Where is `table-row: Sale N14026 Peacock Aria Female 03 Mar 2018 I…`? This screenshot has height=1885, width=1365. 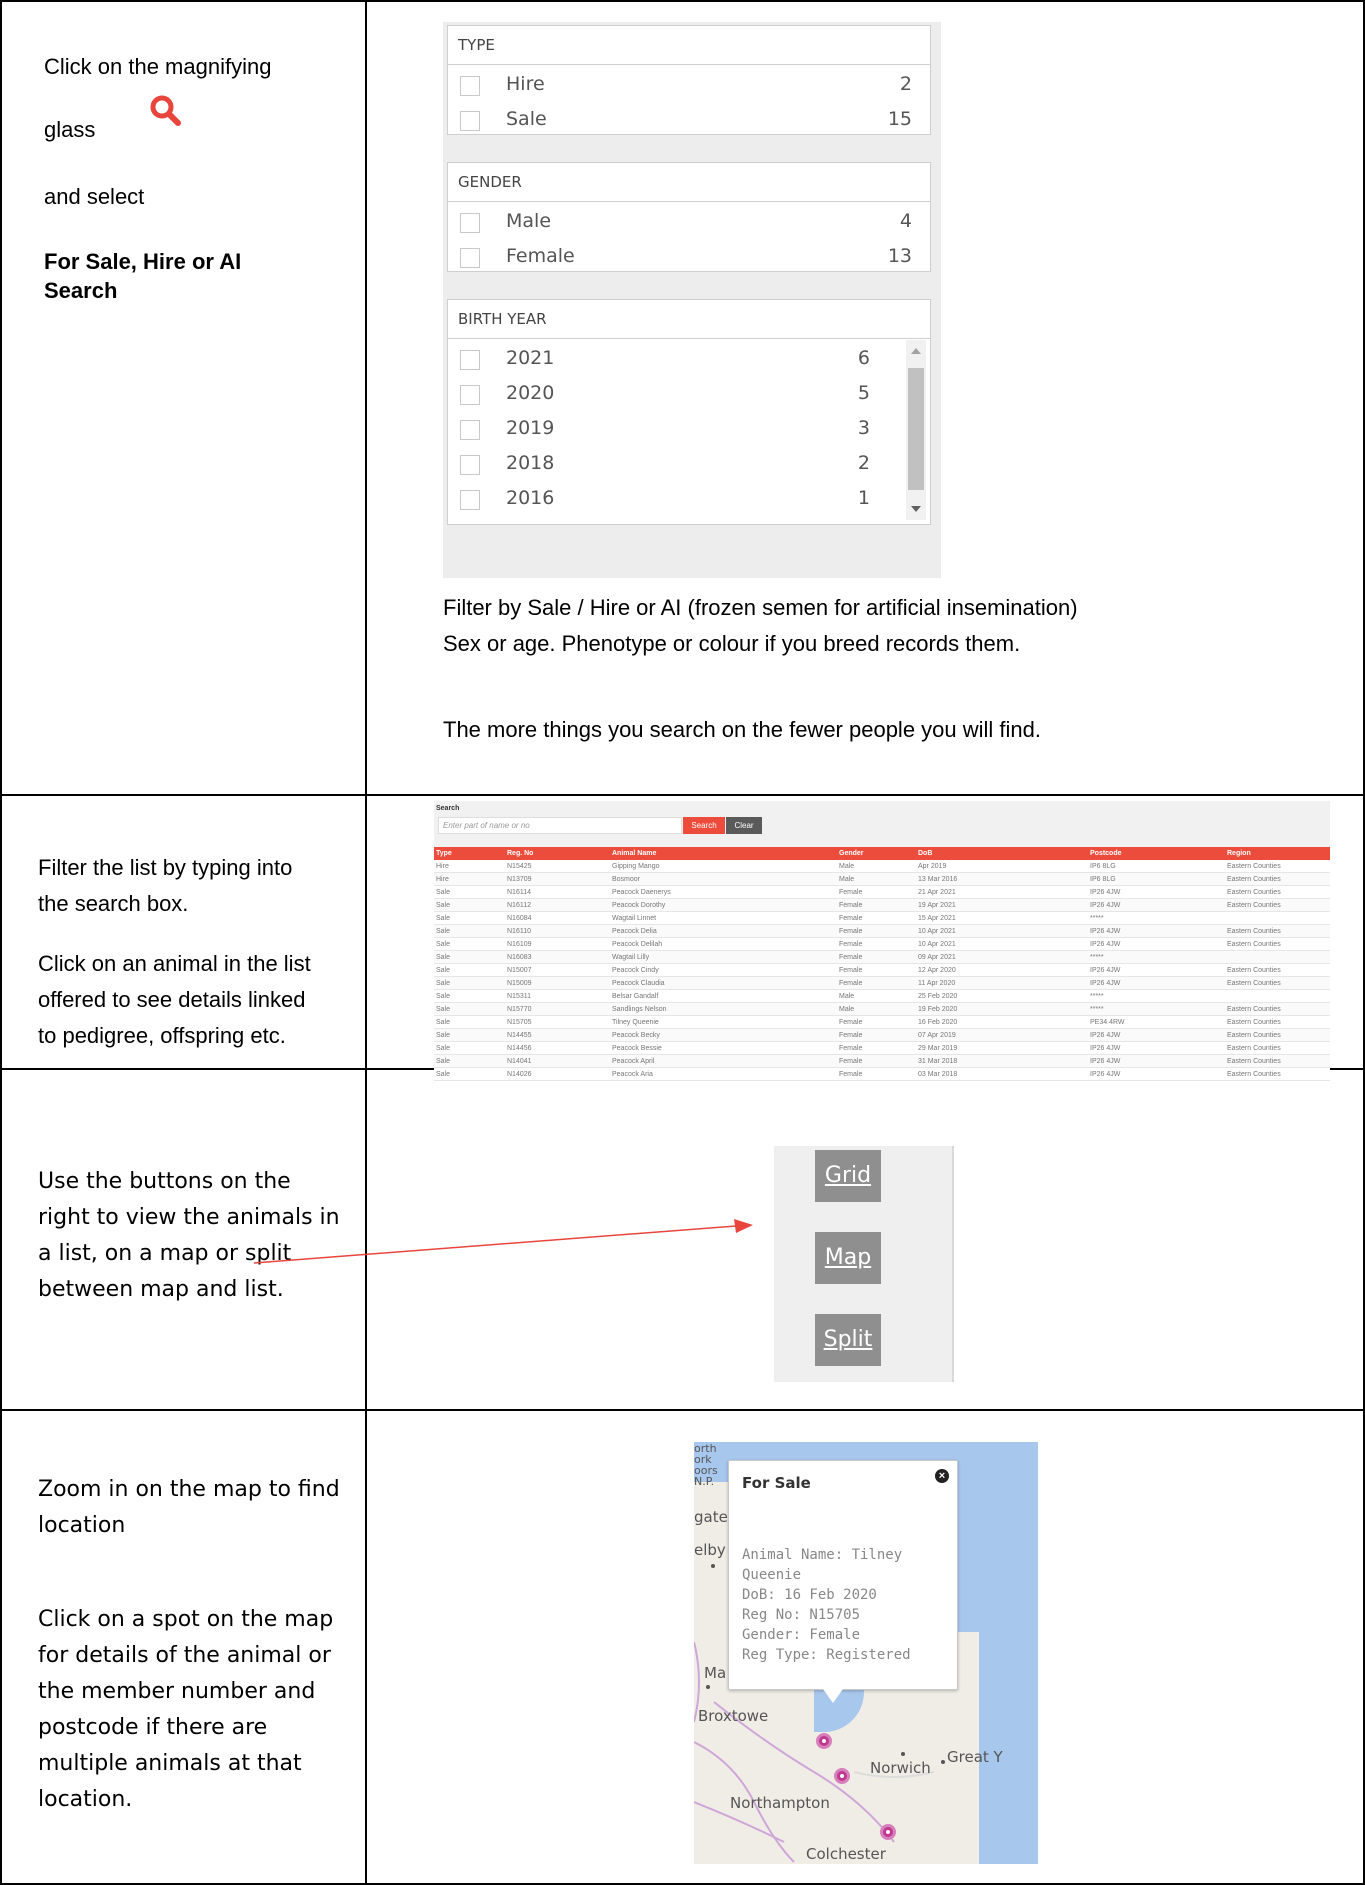
table-row: Sale N14026 Peacock Aria Female 03 Mar 2018 I… is located at coordinates (882, 1074).